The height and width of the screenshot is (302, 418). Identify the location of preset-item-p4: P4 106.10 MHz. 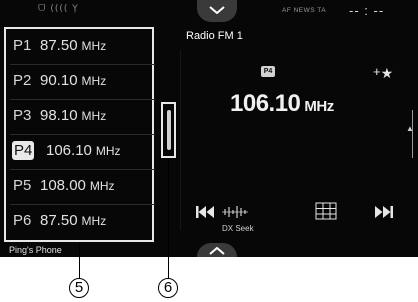
(80, 152).